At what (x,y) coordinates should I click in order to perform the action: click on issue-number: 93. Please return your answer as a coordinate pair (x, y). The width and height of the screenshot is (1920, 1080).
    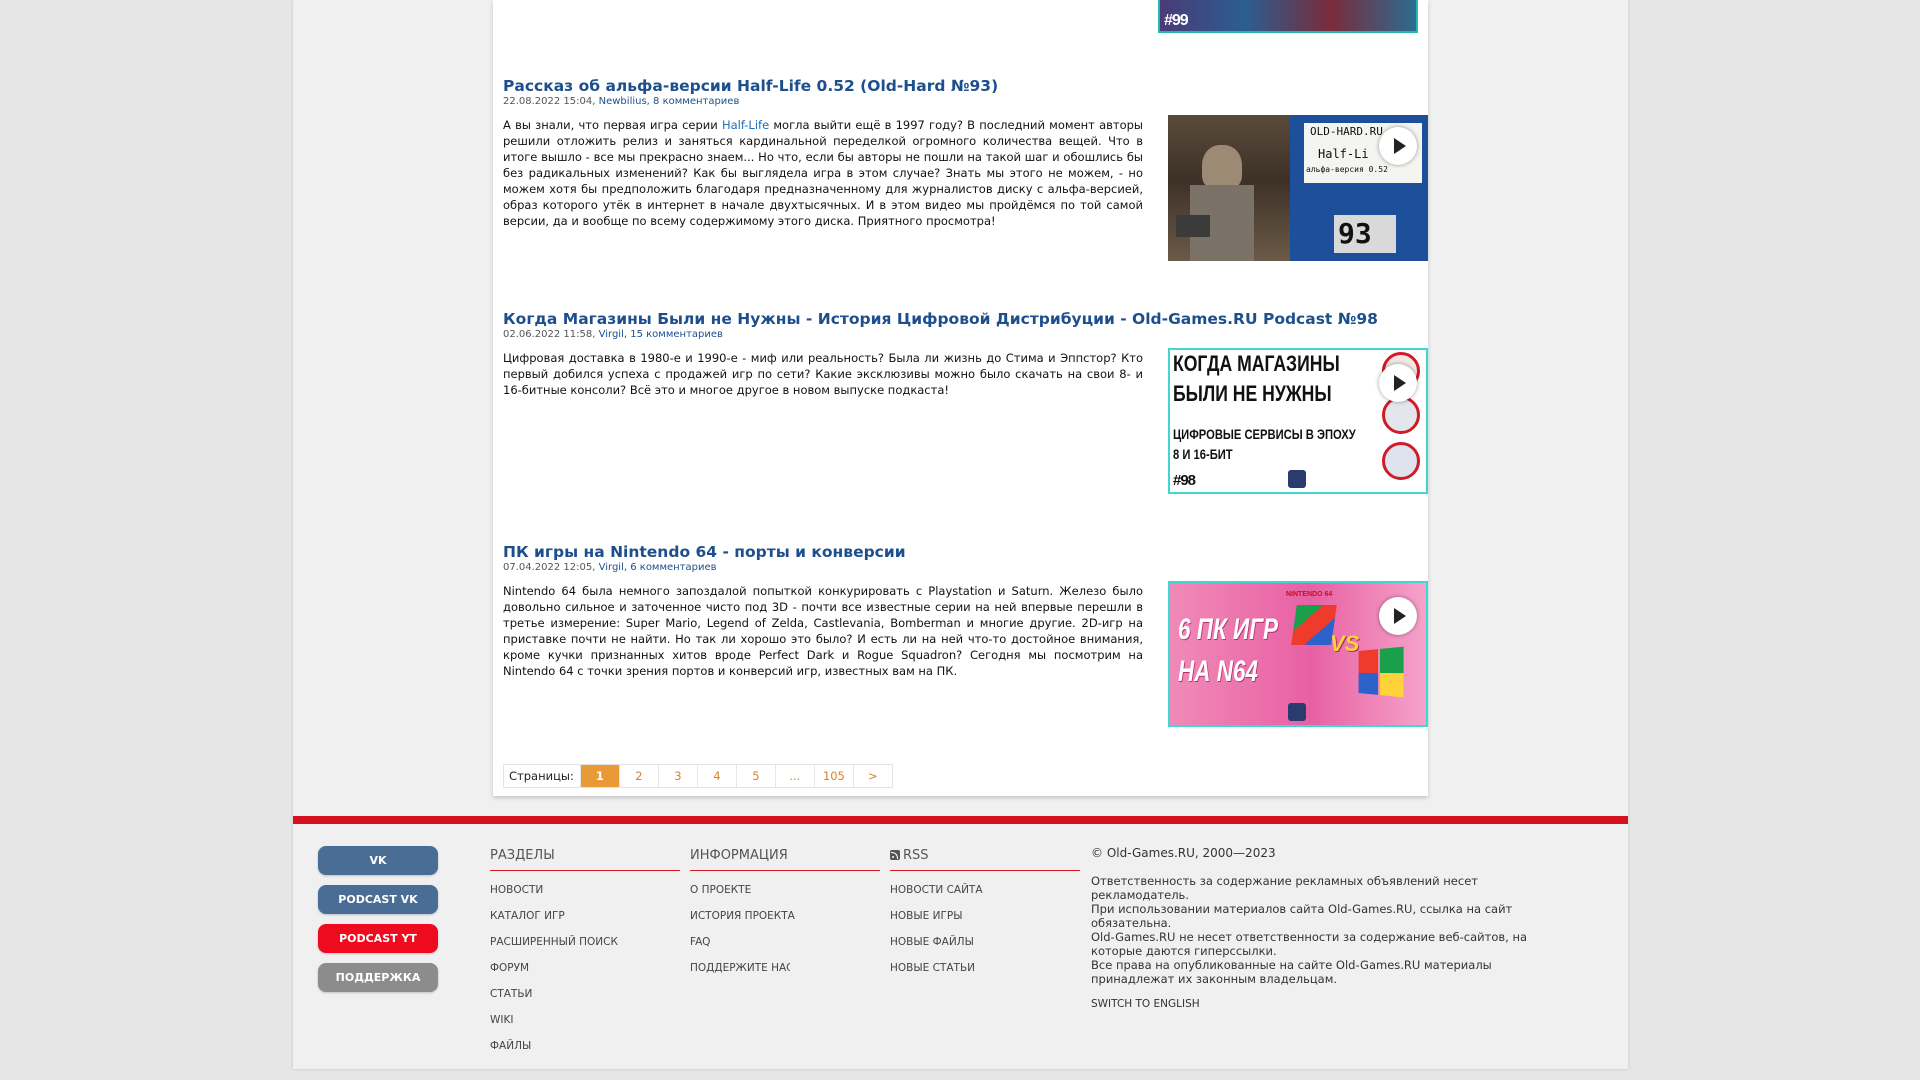
    Looking at the image, I should click on (1355, 233).